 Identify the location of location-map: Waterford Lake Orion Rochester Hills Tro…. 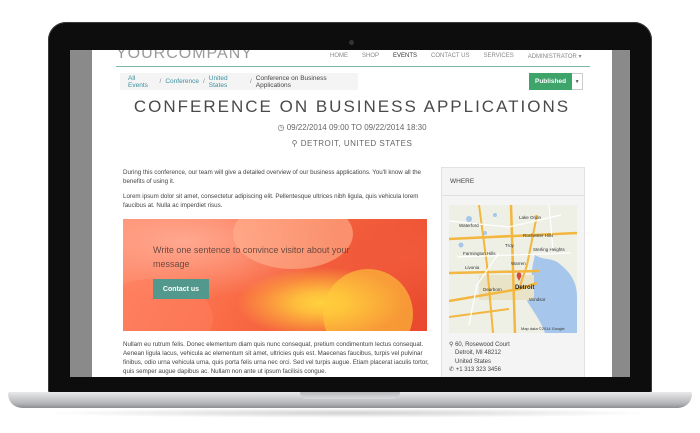
(513, 269).